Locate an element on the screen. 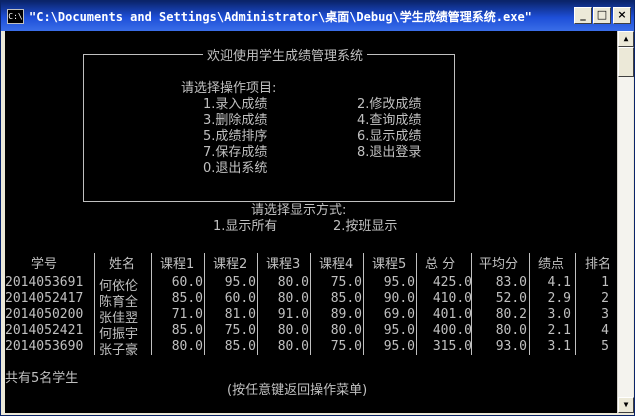  maximize-button: □ is located at coordinates (602, 15).